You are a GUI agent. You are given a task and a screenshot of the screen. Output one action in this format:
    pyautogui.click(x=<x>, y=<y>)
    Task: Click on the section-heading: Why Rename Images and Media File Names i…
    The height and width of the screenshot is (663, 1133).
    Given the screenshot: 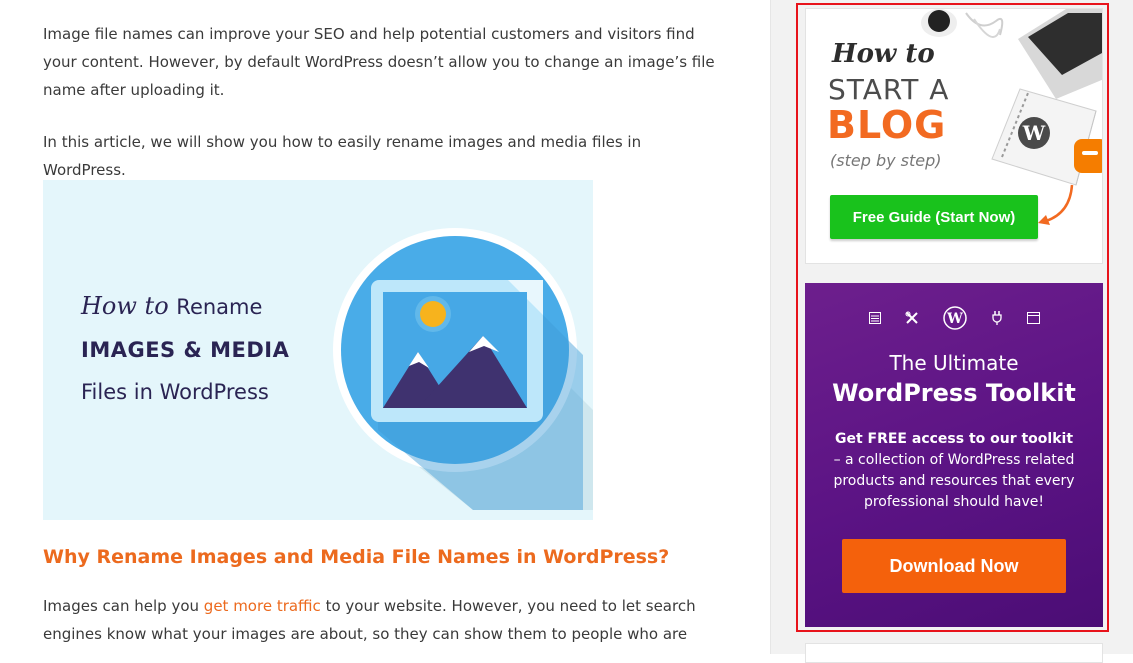 What is the action you would take?
    pyautogui.click(x=356, y=557)
    